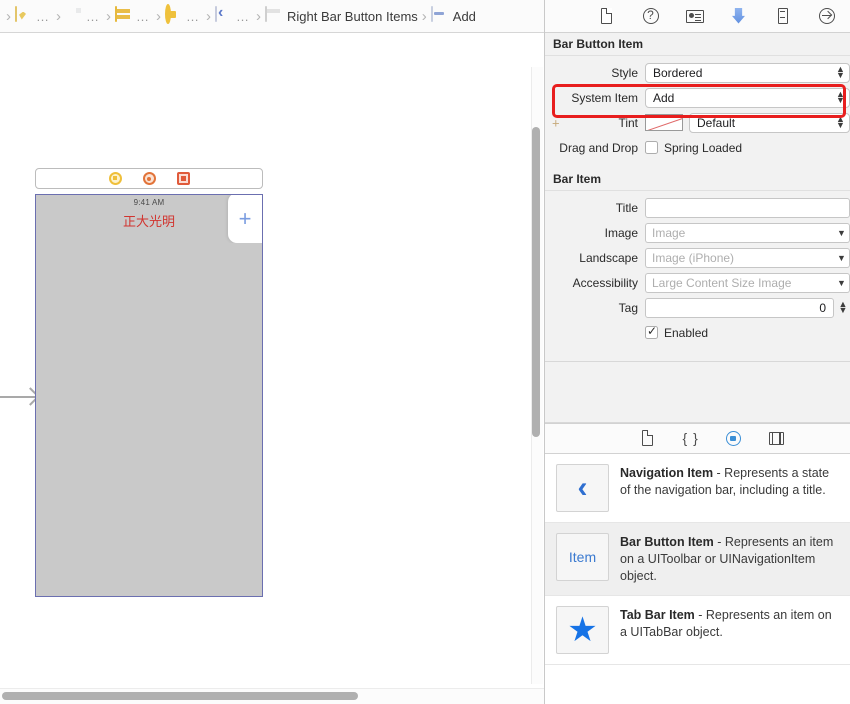 The width and height of the screenshot is (850, 704). Describe the element at coordinates (223, 15) in the screenshot. I see `navigation-bar-icon` at that location.